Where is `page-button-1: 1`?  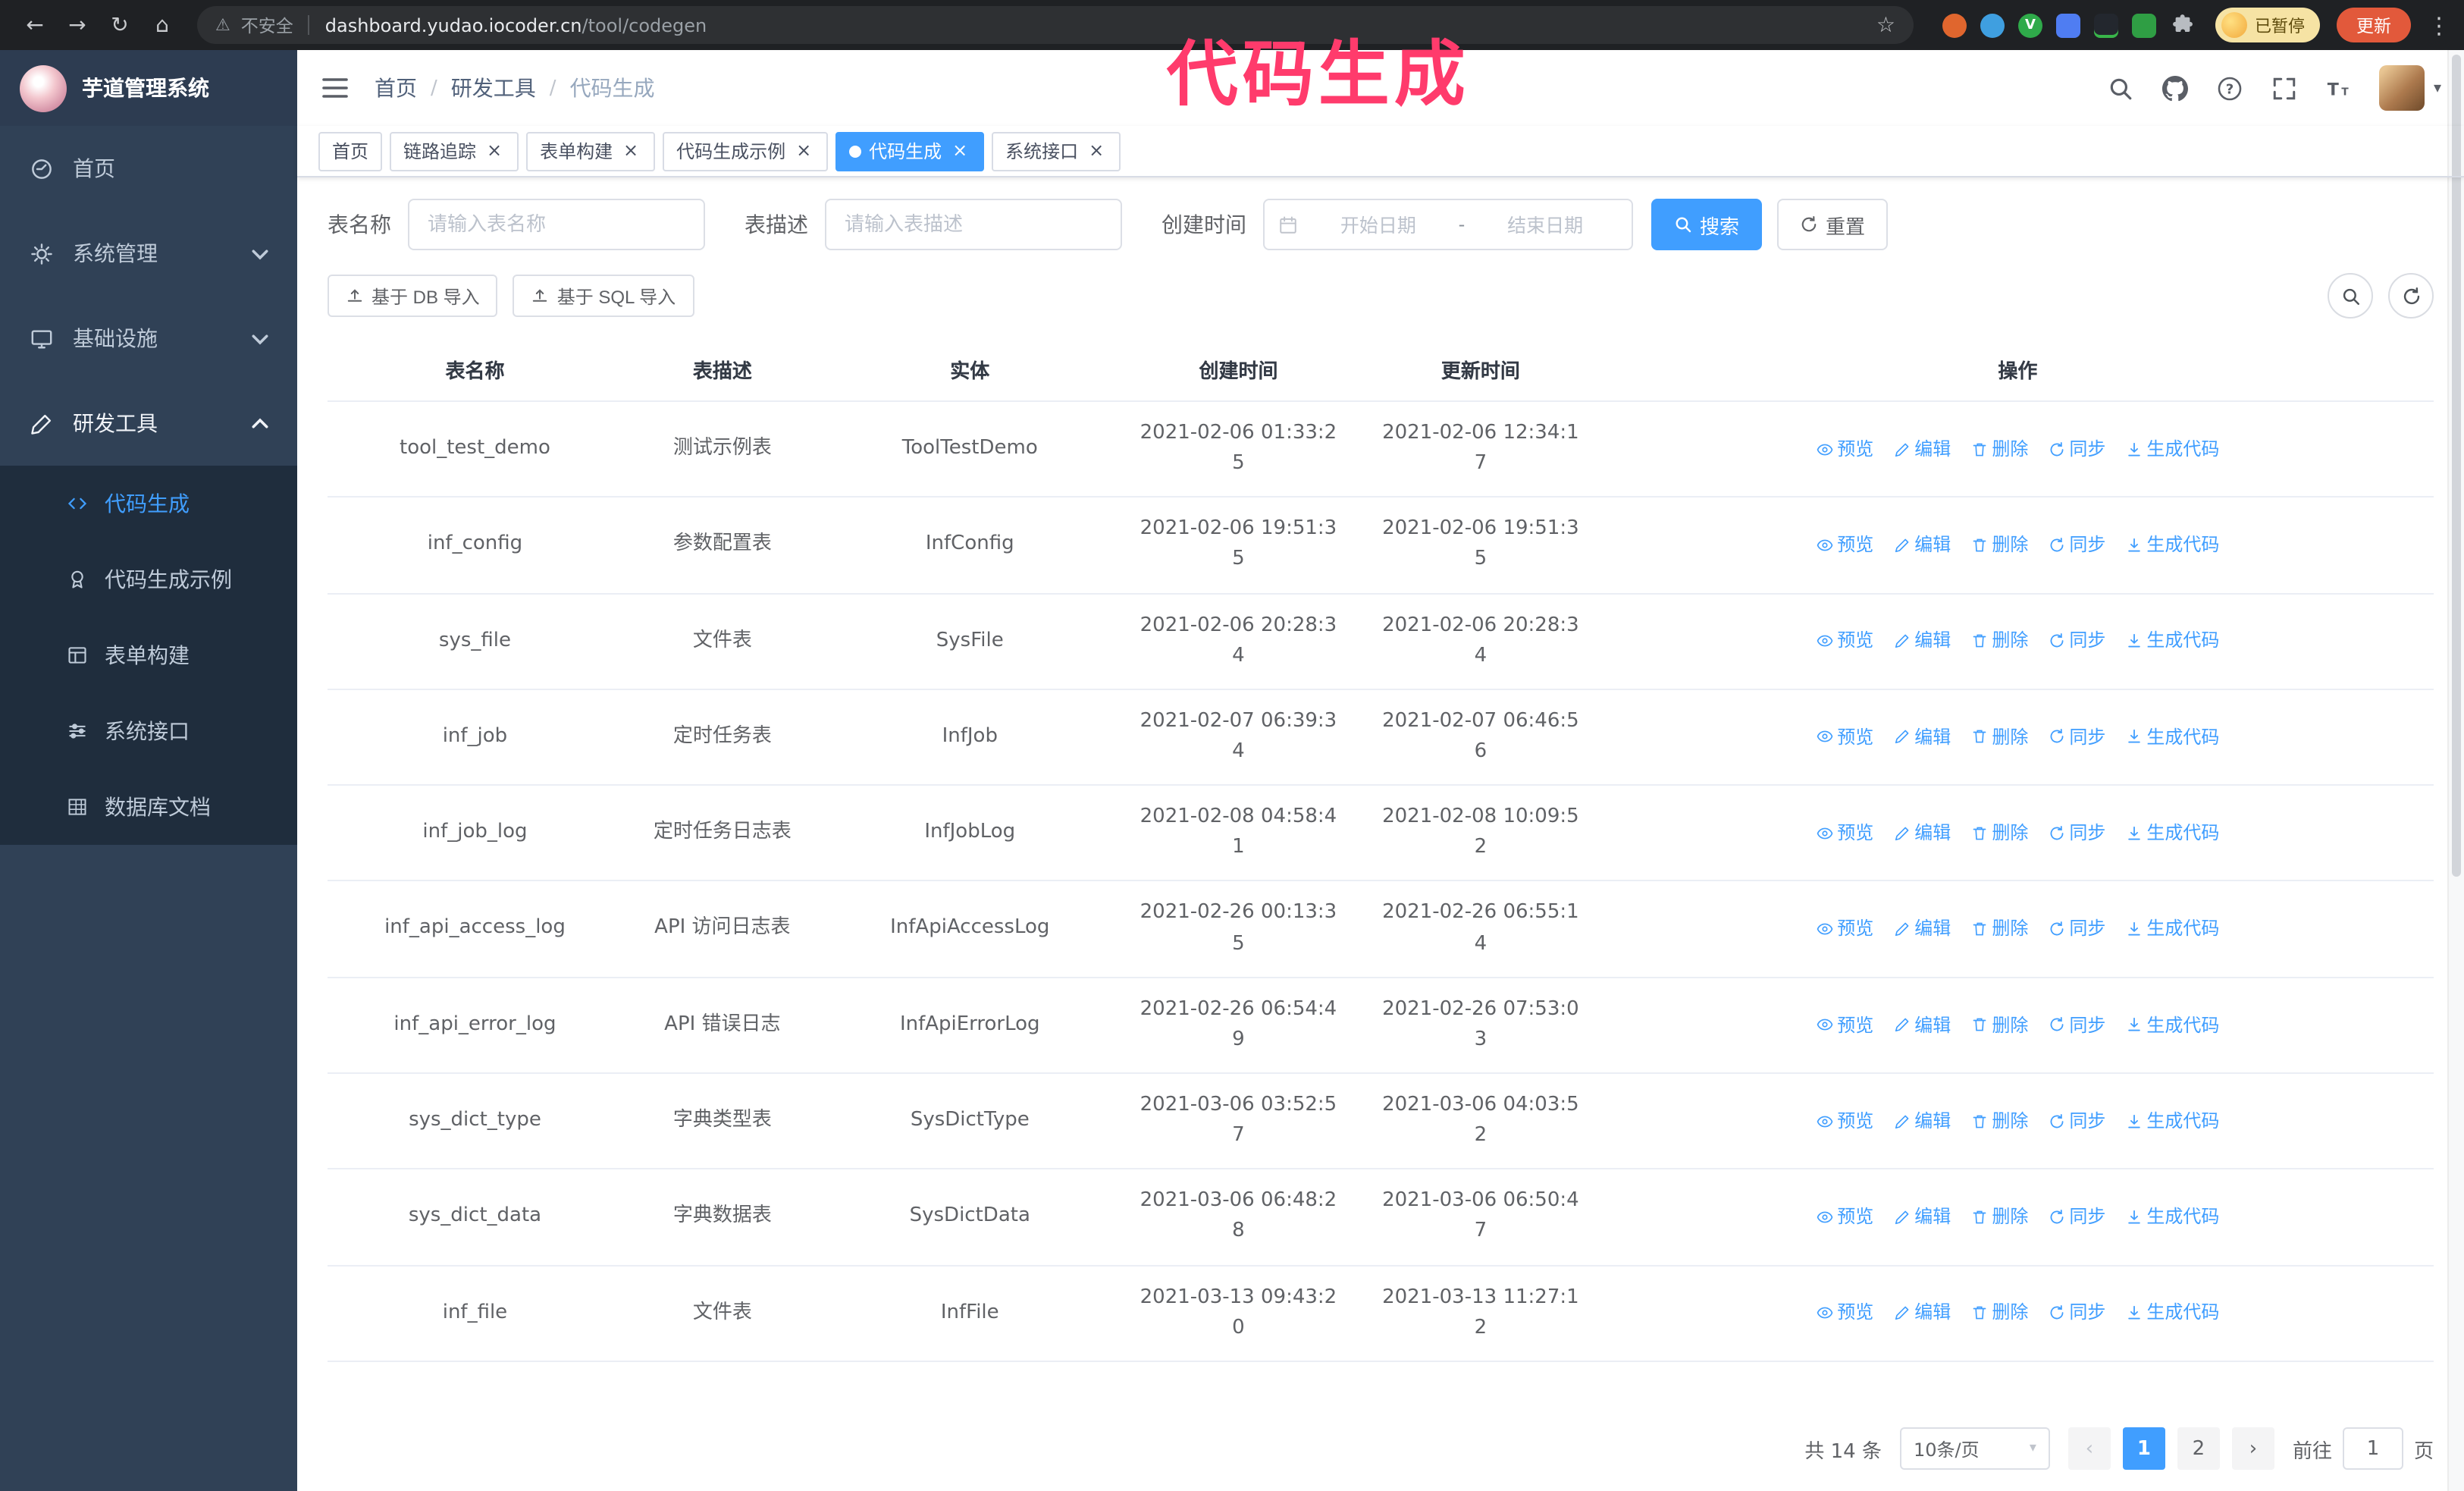
page-button-1: 1 is located at coordinates (2143, 1448).